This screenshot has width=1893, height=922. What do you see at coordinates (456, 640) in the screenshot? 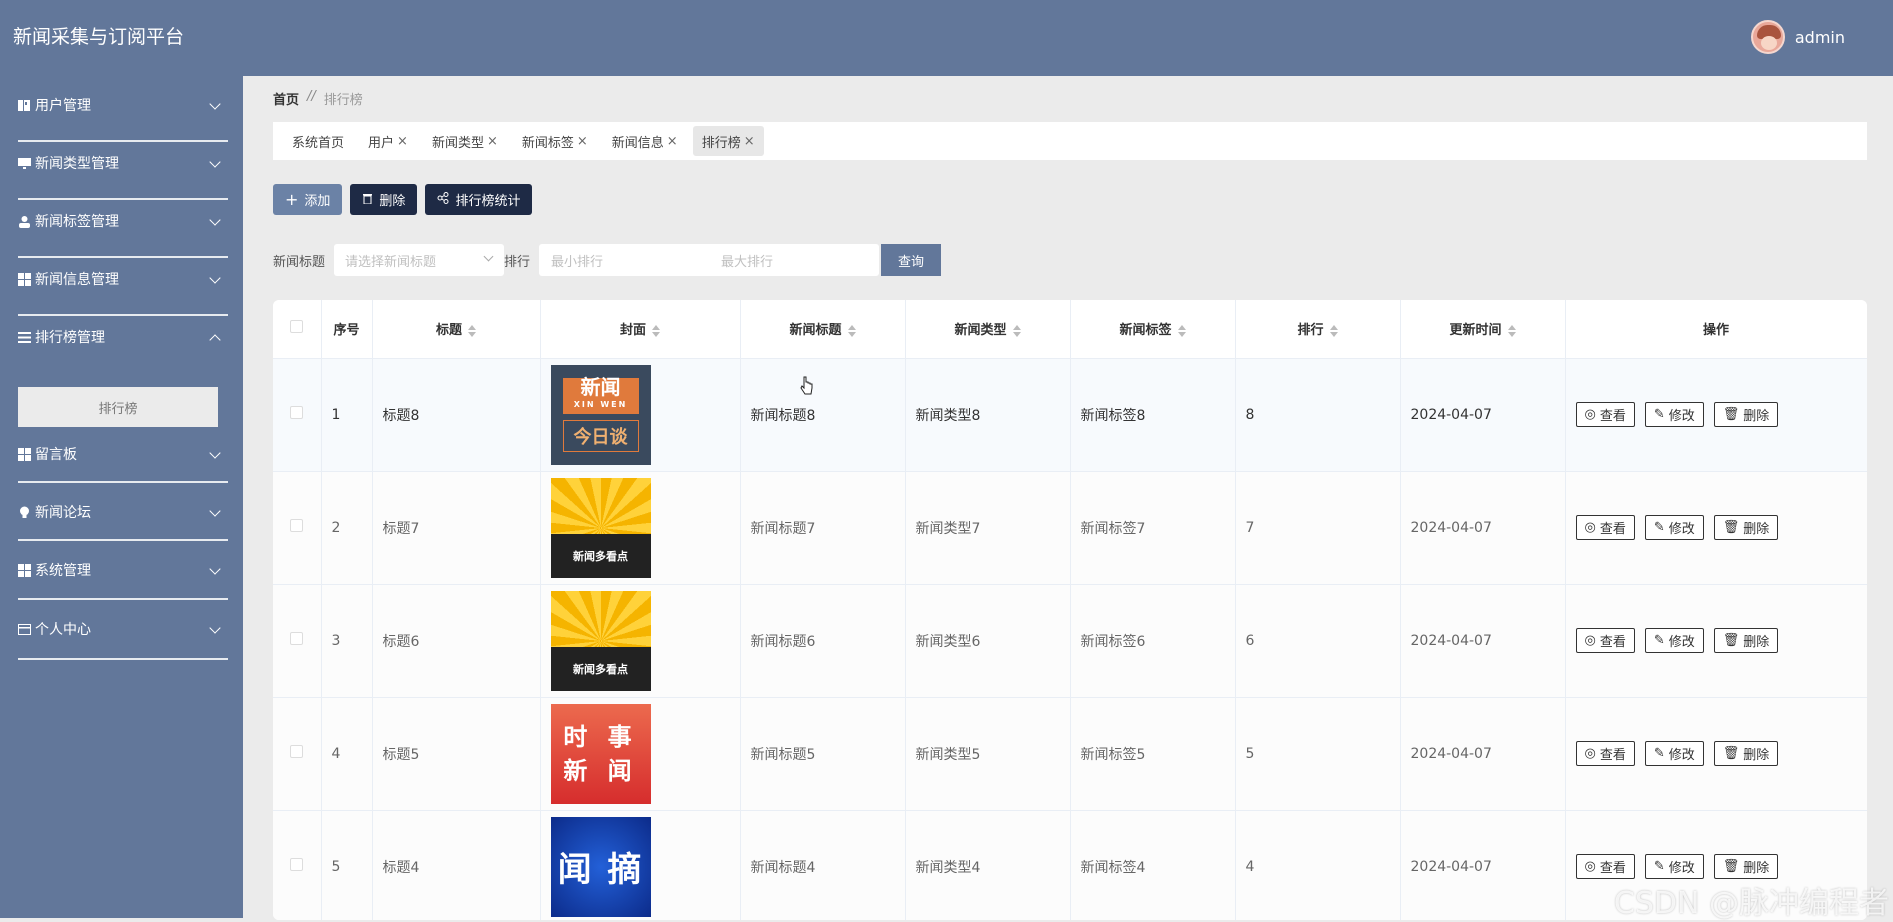
I see `cell-title: 标题6` at bounding box center [456, 640].